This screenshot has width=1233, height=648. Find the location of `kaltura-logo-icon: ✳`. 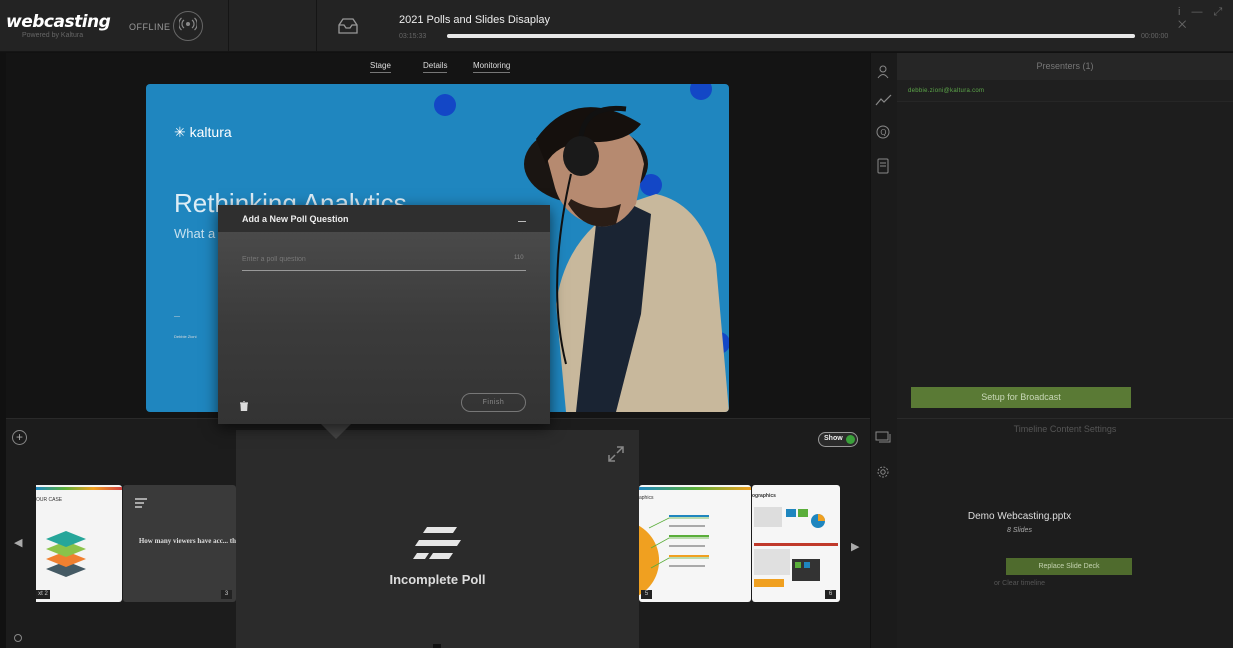

kaltura-logo-icon: ✳ is located at coordinates (180, 132).